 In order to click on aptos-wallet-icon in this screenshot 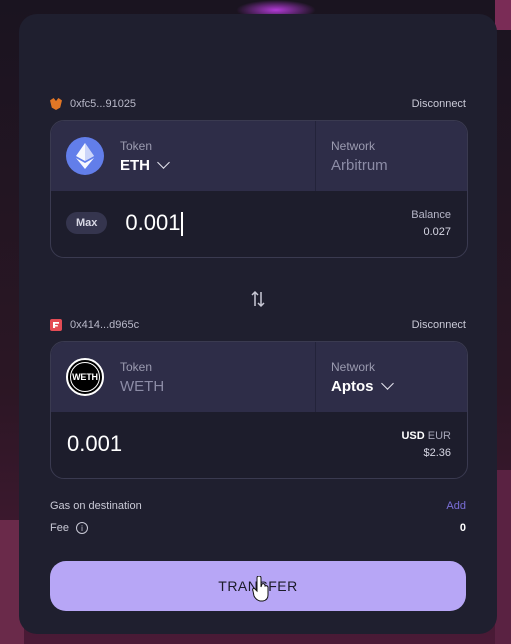, I will do `click(56, 325)`.